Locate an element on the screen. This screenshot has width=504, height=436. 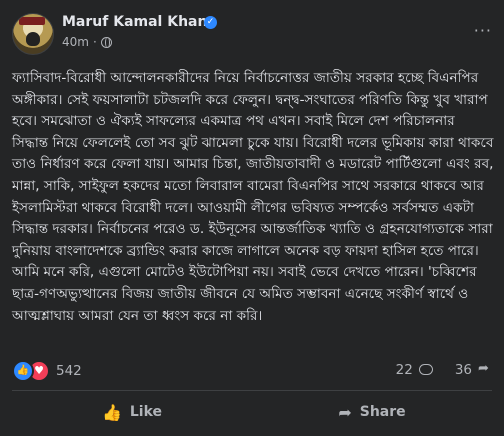
post-time: 40m is located at coordinates (75, 42).